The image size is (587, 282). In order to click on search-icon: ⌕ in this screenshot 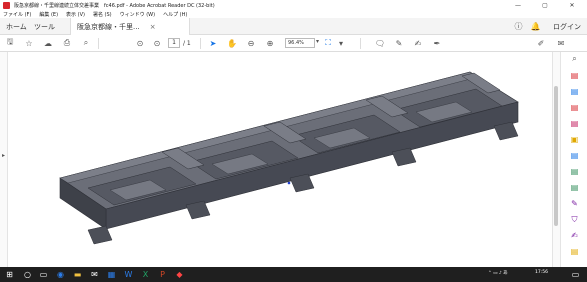, I will do `click(86, 43)`.